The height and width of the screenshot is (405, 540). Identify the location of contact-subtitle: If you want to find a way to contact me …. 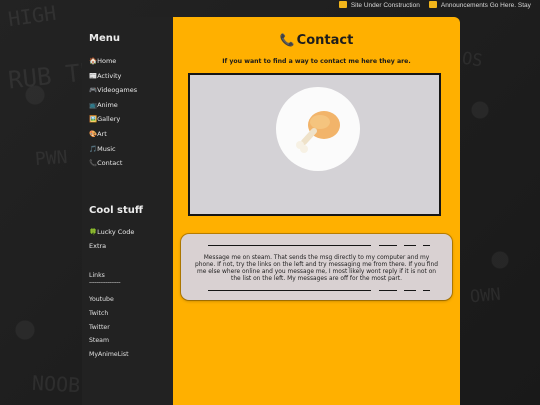
(316, 61).